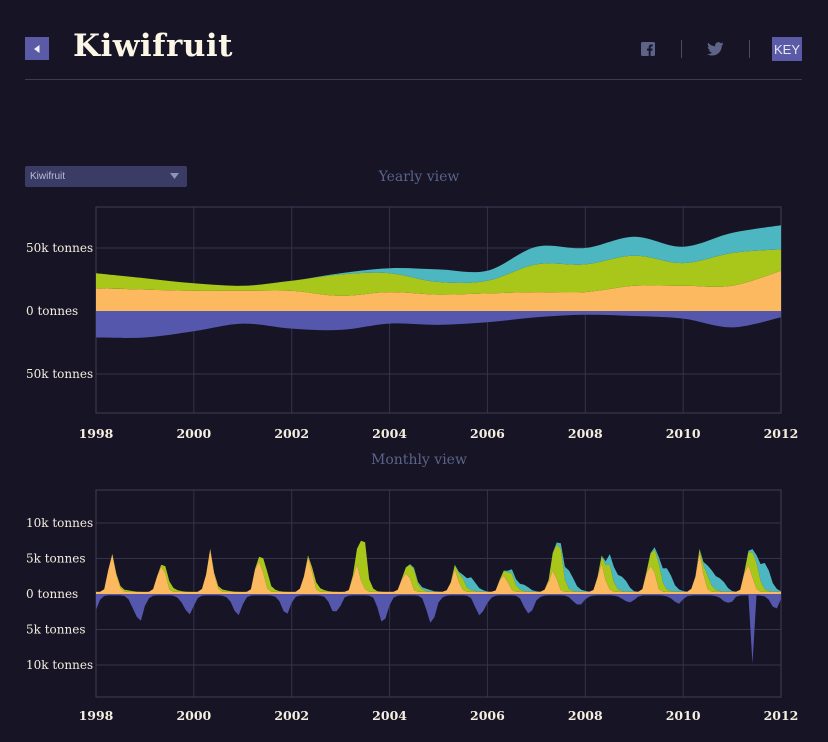 The height and width of the screenshot is (742, 828). I want to click on yearly-x-tick-label: 2000, so click(193, 433).